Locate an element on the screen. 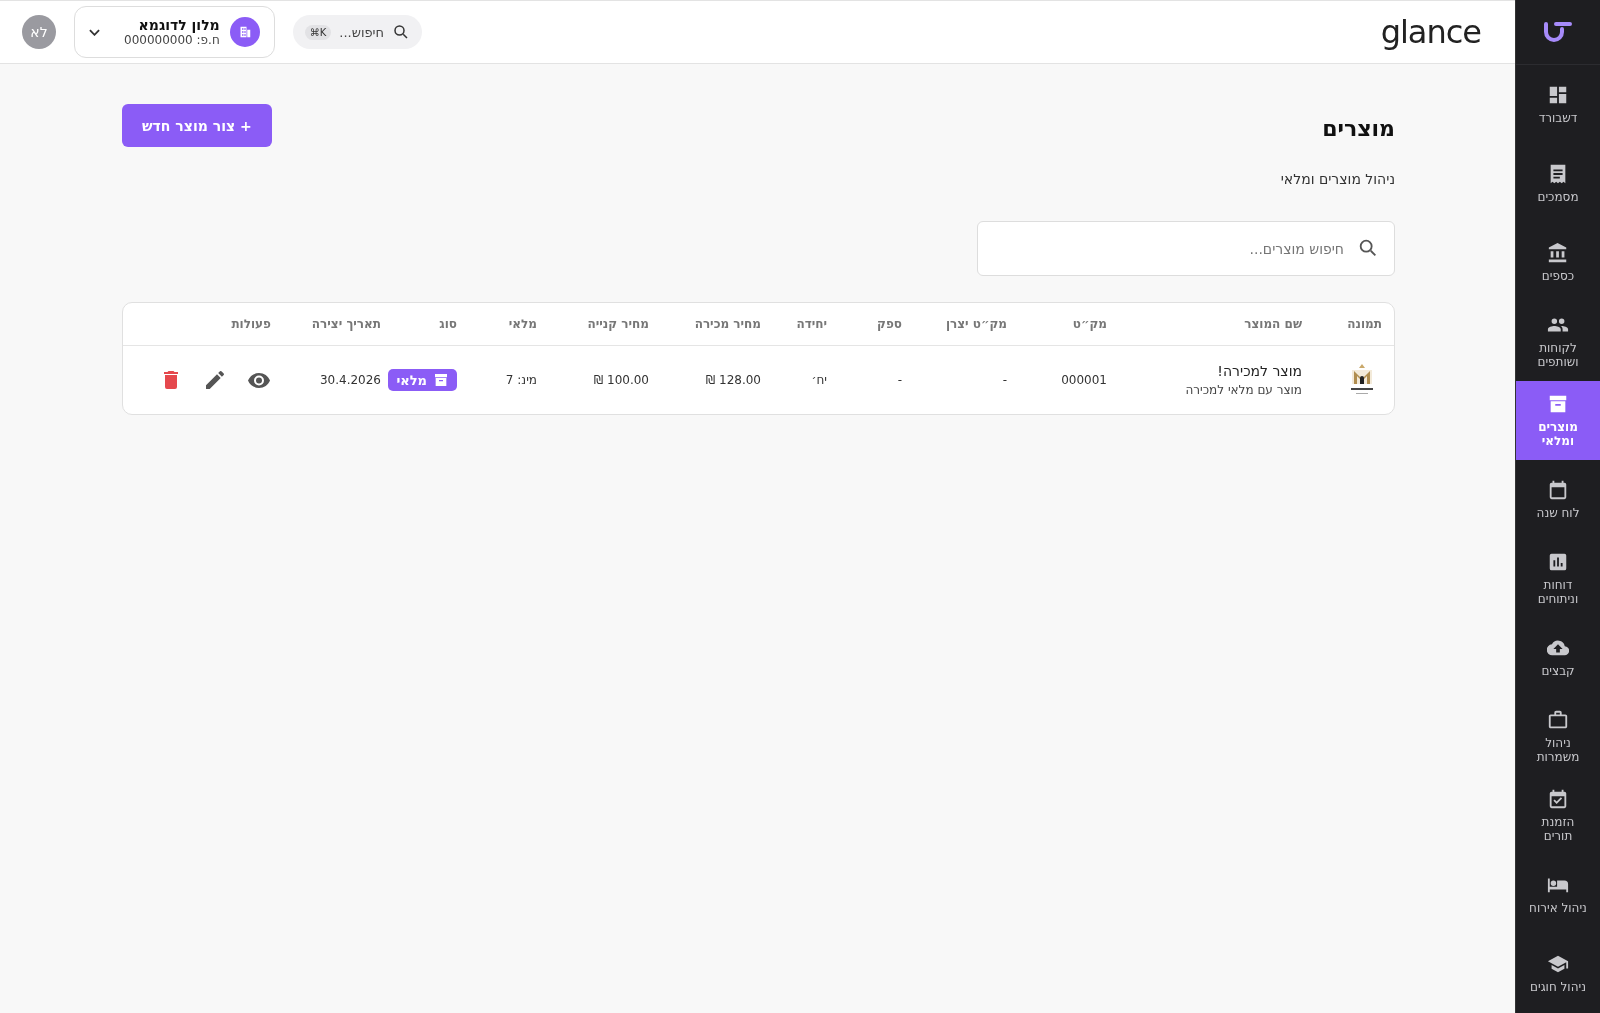 This screenshot has height=1013, width=1600. column-header: מחיר קנייה is located at coordinates (618, 324).